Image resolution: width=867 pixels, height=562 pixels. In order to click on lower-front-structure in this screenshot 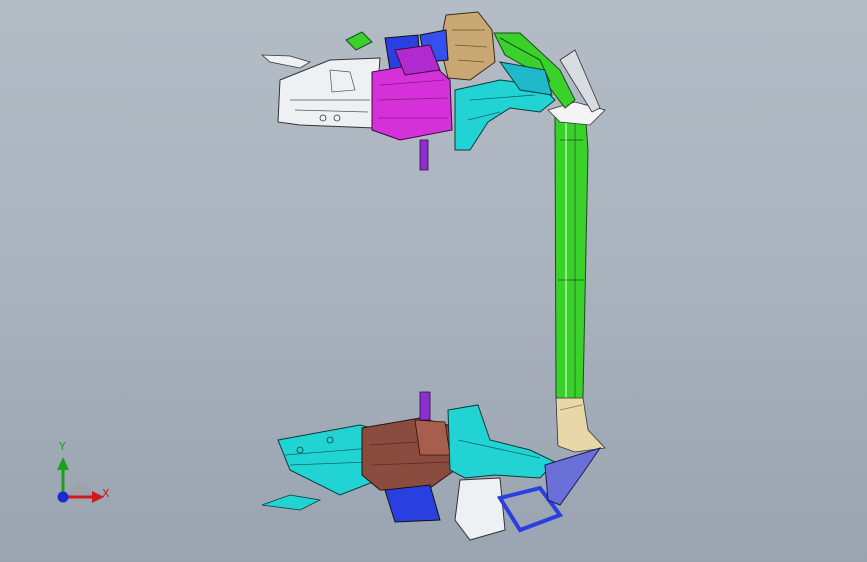, I will do `click(431, 466)`.